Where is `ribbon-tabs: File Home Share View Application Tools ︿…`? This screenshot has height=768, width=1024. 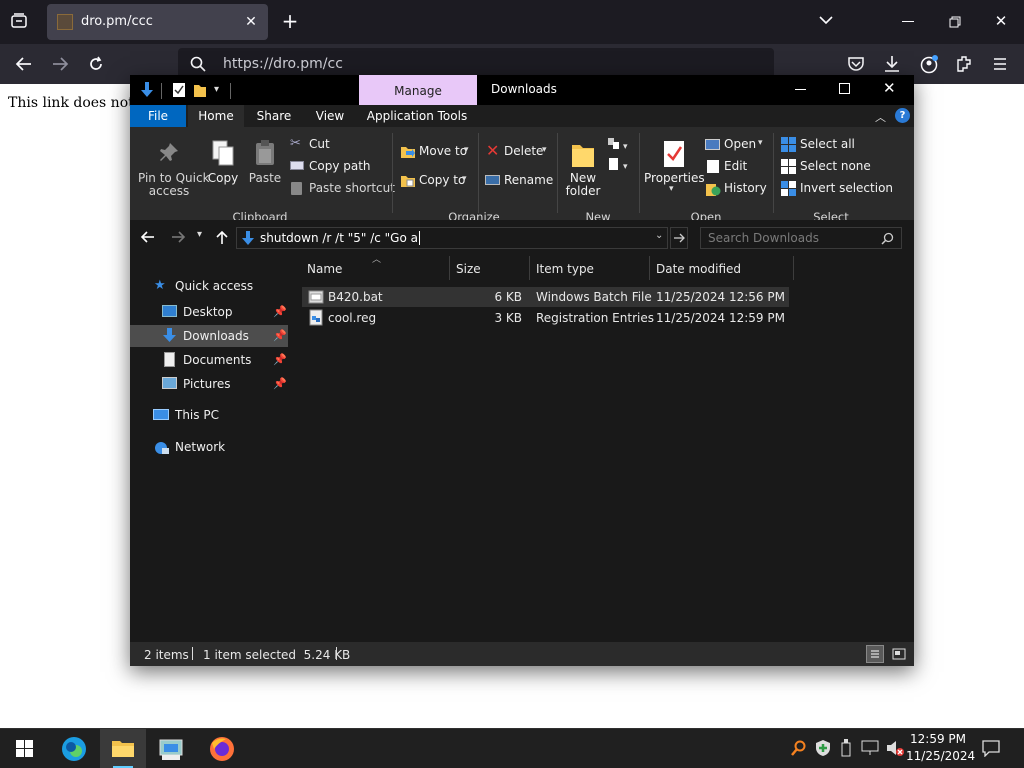
ribbon-tabs: File Home Share View Application Tools ︿… is located at coordinates (522, 116).